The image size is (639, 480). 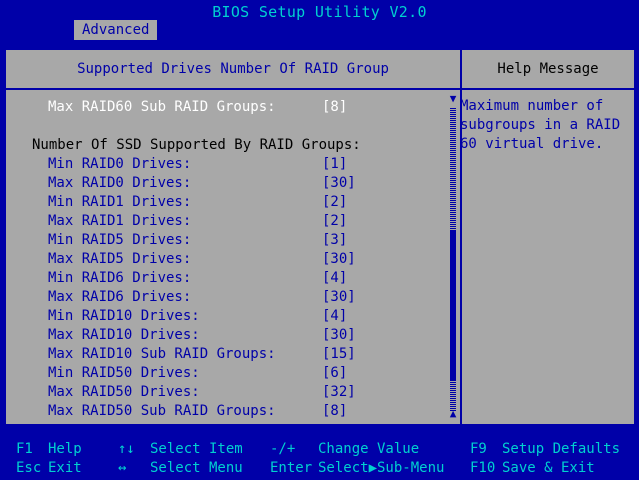 I want to click on footer-key-label: ↔, so click(x=122, y=468).